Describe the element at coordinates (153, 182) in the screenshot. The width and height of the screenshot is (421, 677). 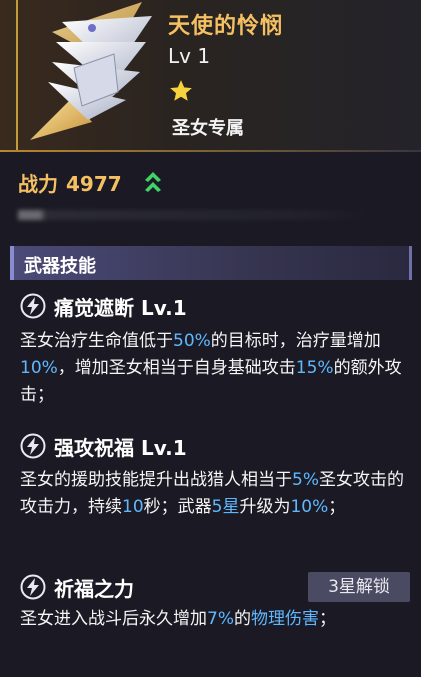
I see `double-chevron-up-icon` at that location.